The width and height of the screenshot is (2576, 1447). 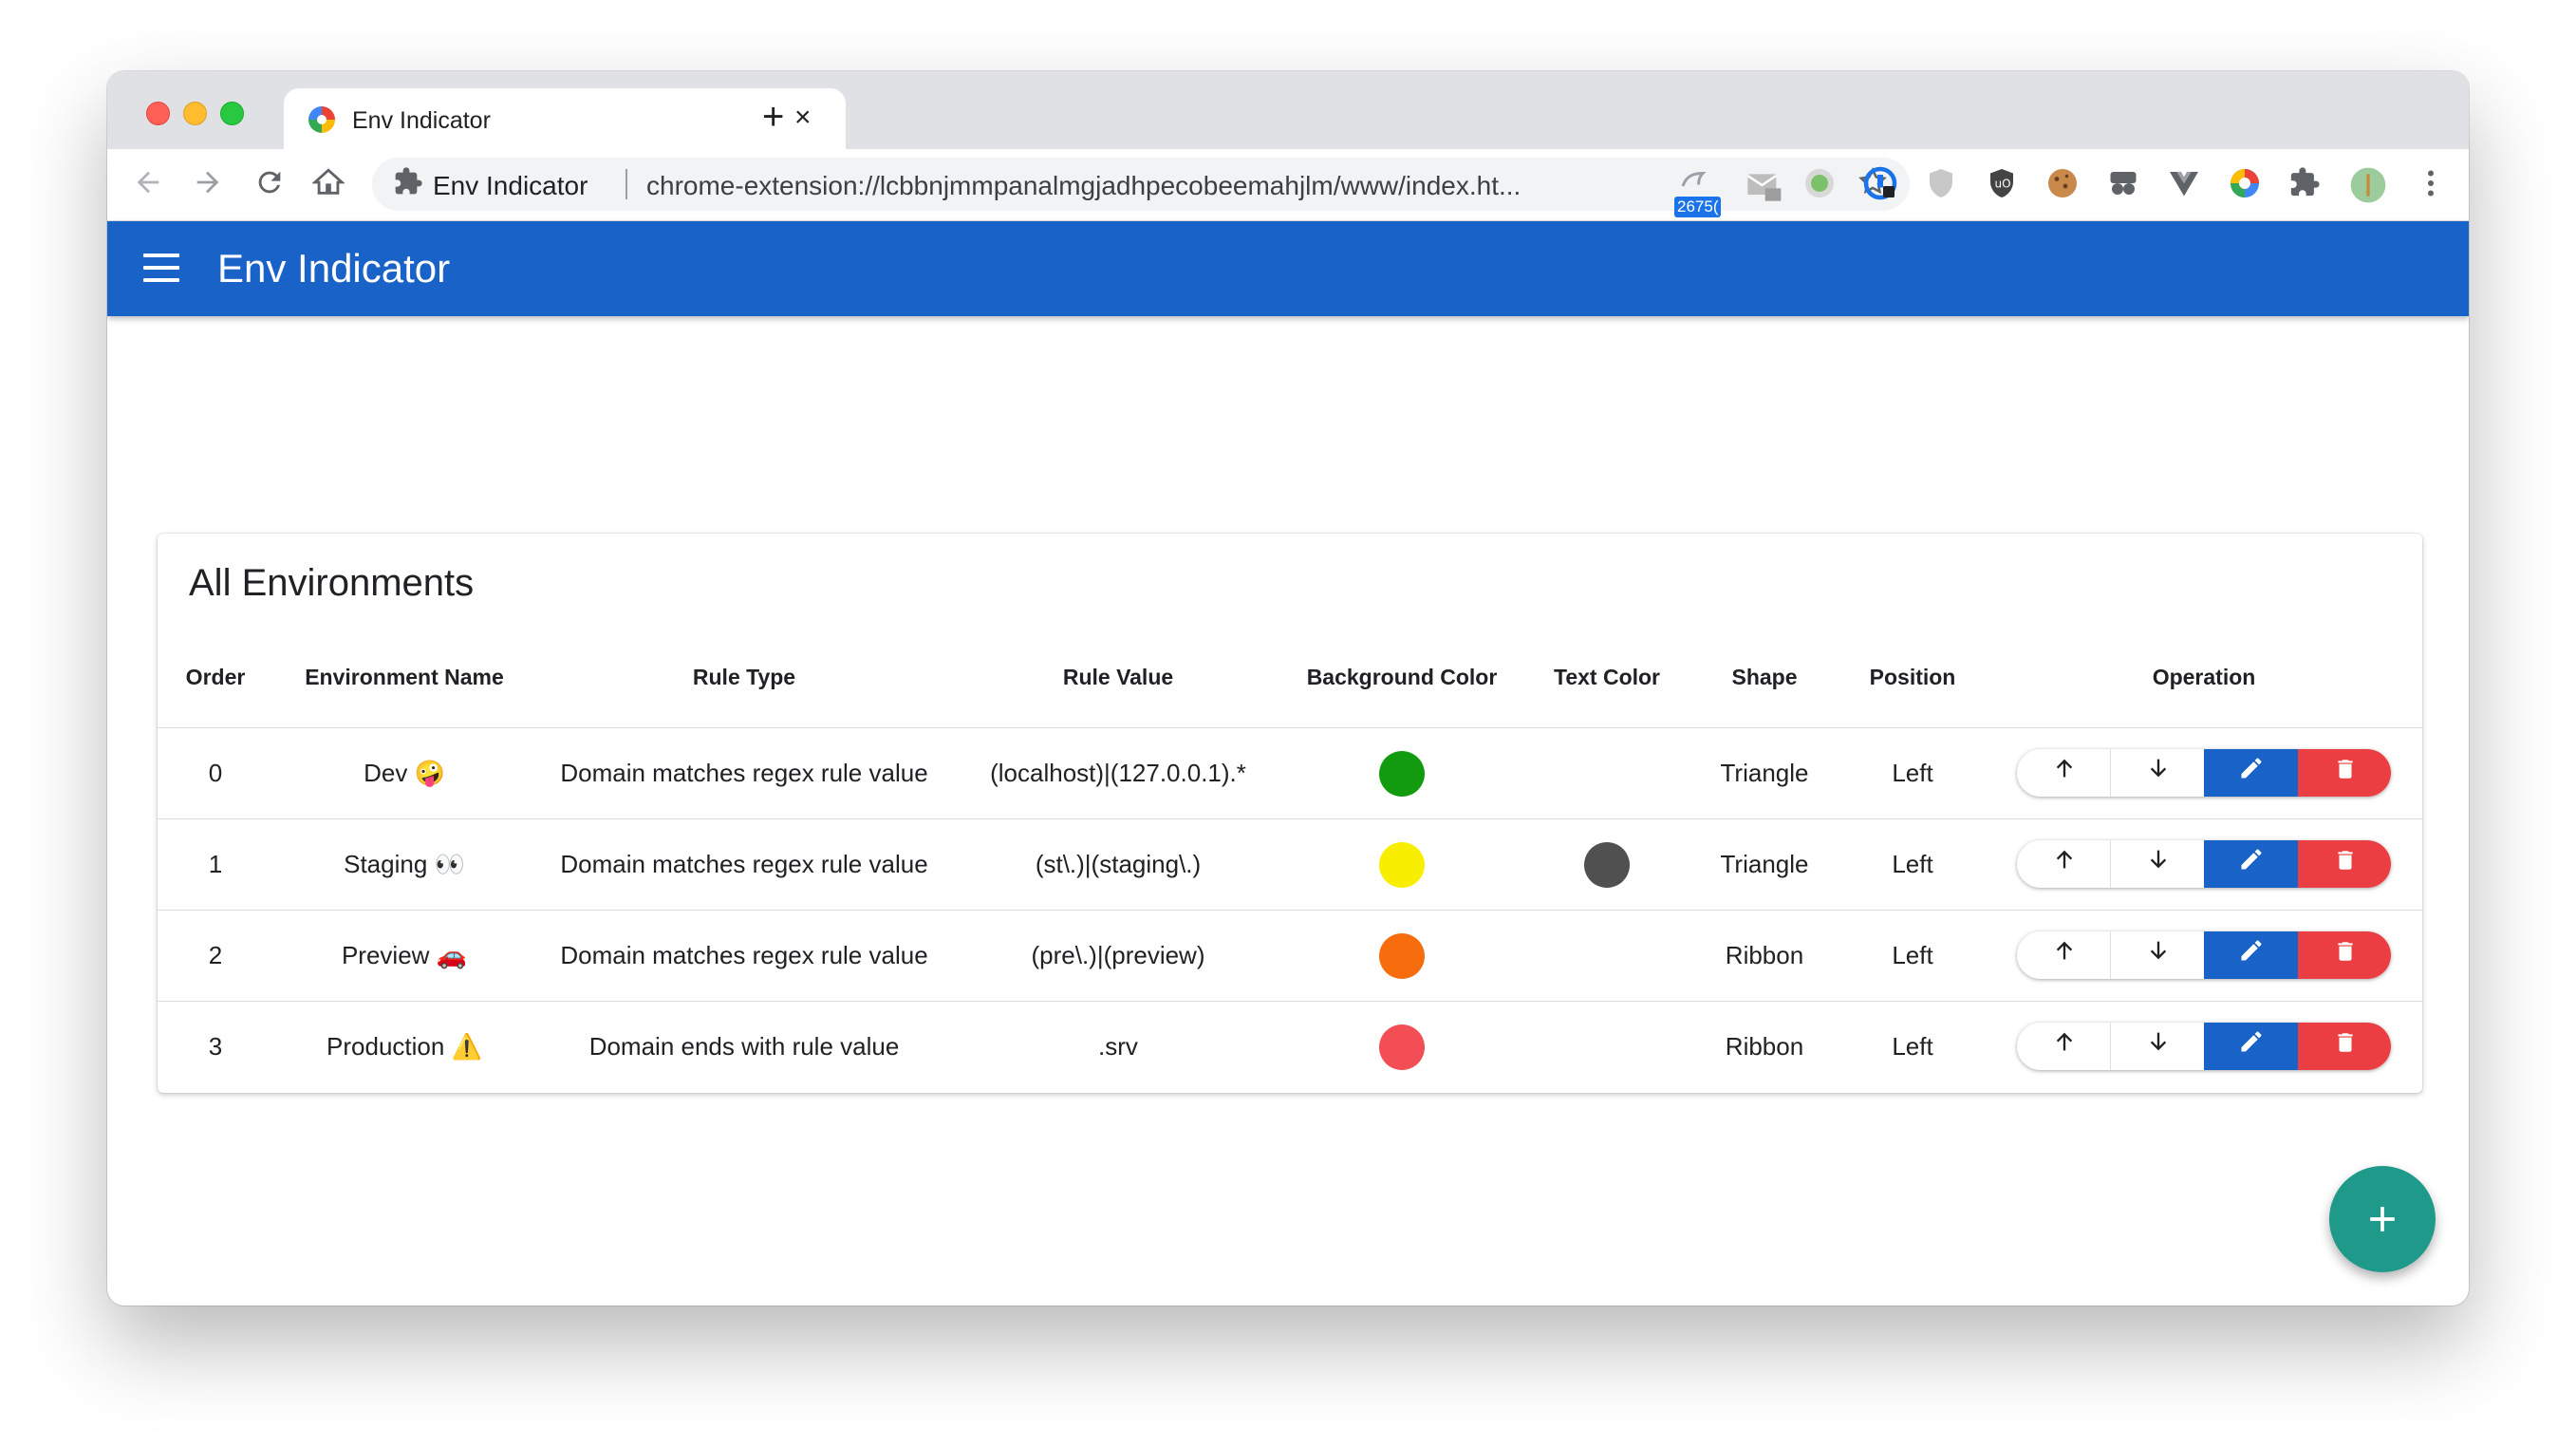 I want to click on shape-cell: Ribbon, so click(x=1764, y=1046).